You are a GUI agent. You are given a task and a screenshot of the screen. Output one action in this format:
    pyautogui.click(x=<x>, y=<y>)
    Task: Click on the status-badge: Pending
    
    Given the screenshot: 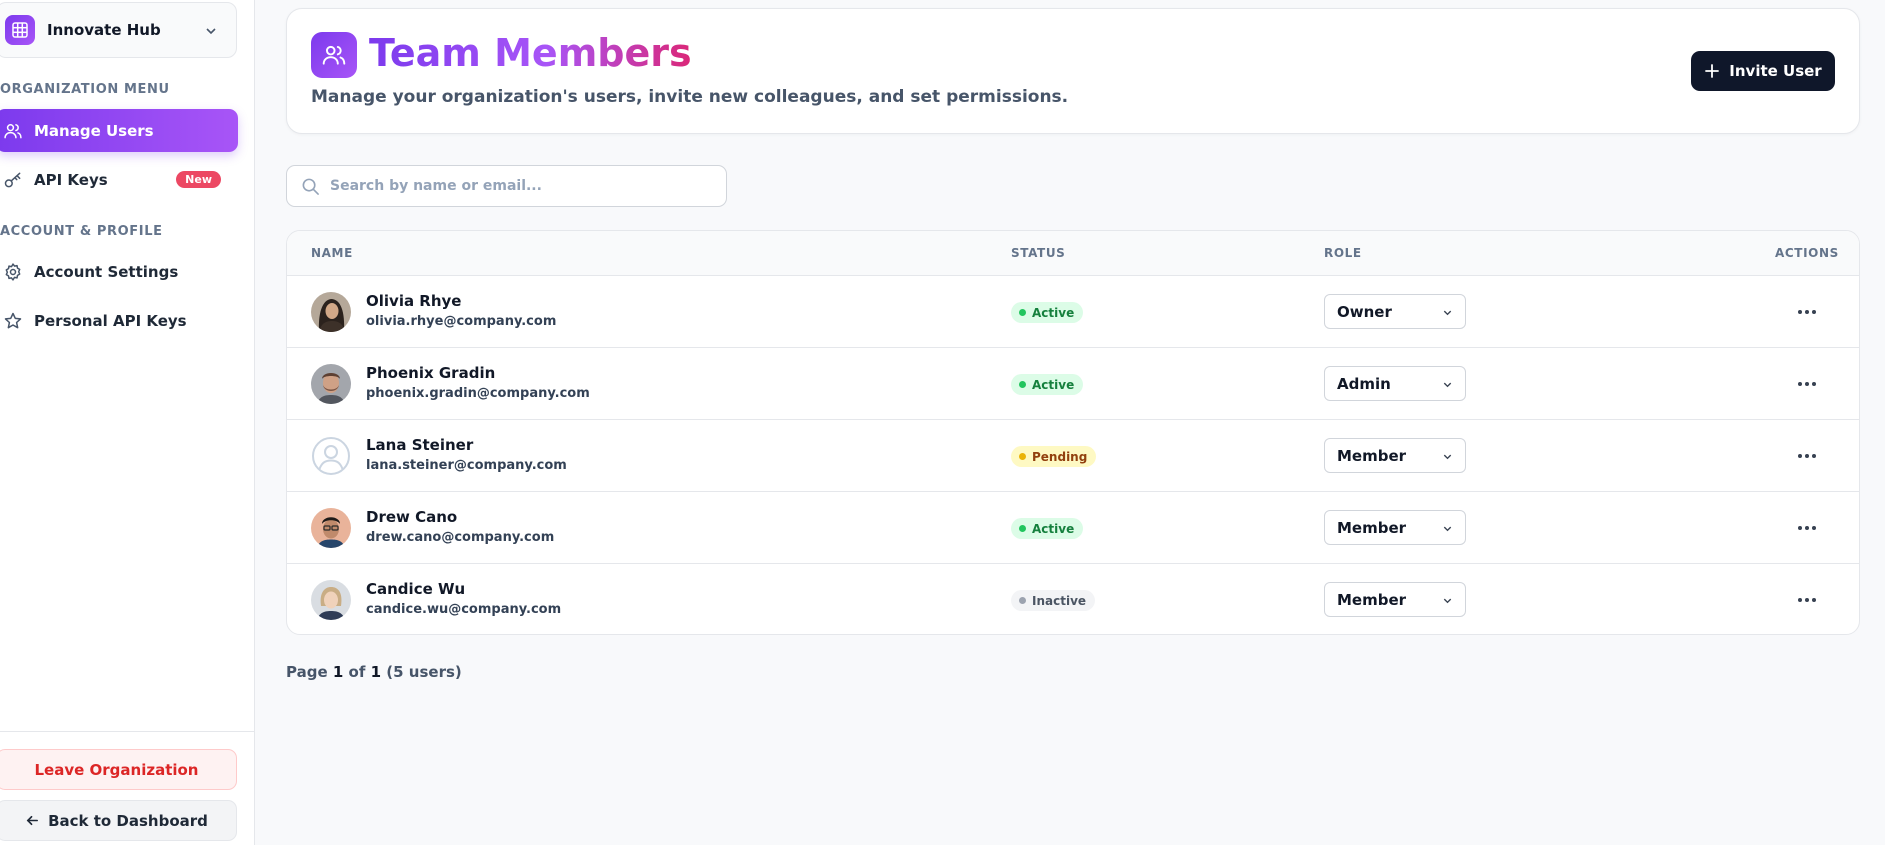 What is the action you would take?
    pyautogui.click(x=1054, y=456)
    